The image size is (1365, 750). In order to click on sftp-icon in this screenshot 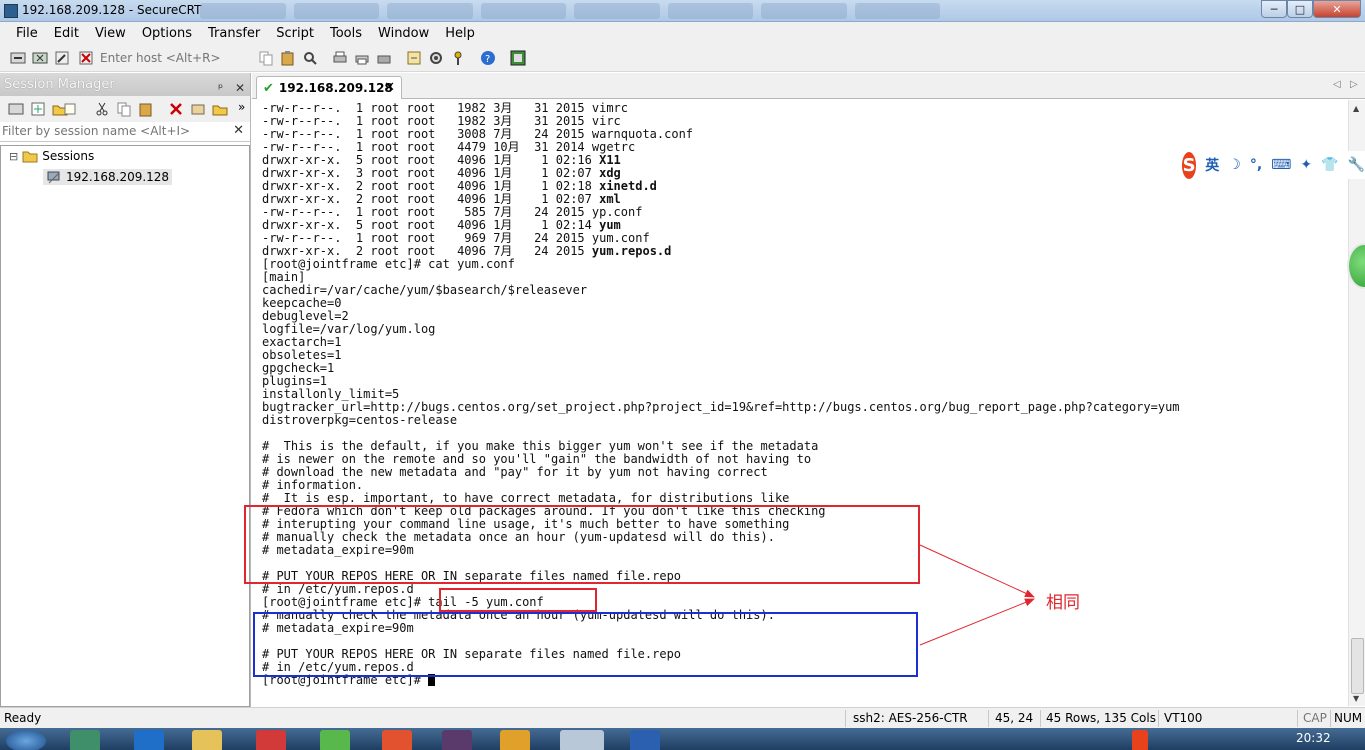, I will do `click(518, 58)`.